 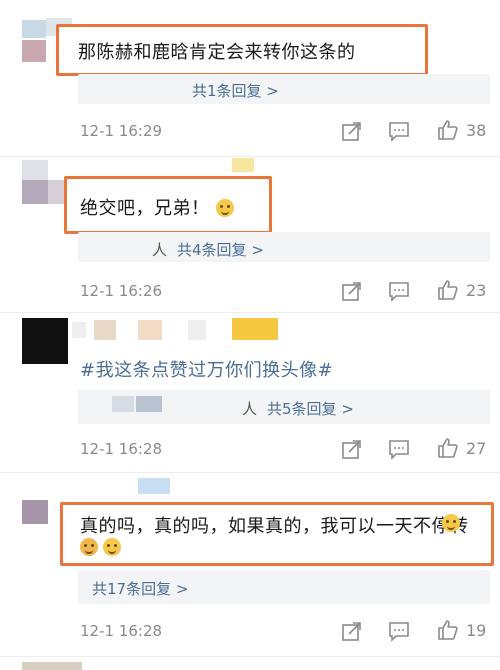 I want to click on reply-count-link: 共1条回复 >, so click(x=235, y=90).